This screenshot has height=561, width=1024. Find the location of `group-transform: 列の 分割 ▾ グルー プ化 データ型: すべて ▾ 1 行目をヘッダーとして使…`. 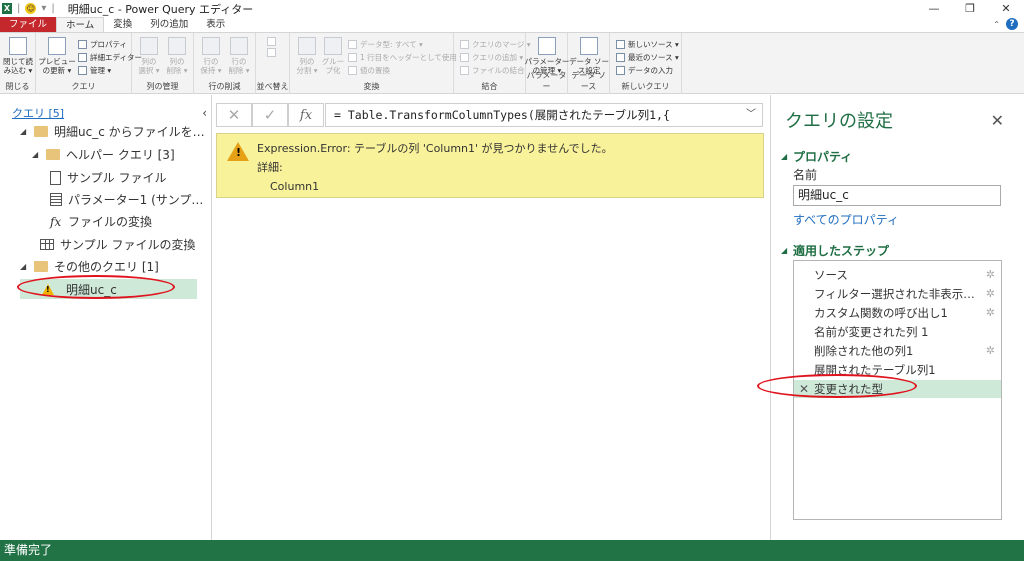

group-transform: 列の 分割 ▾ グルー プ化 データ型: すべて ▾ 1 行目をヘッダーとして使… is located at coordinates (376, 63).